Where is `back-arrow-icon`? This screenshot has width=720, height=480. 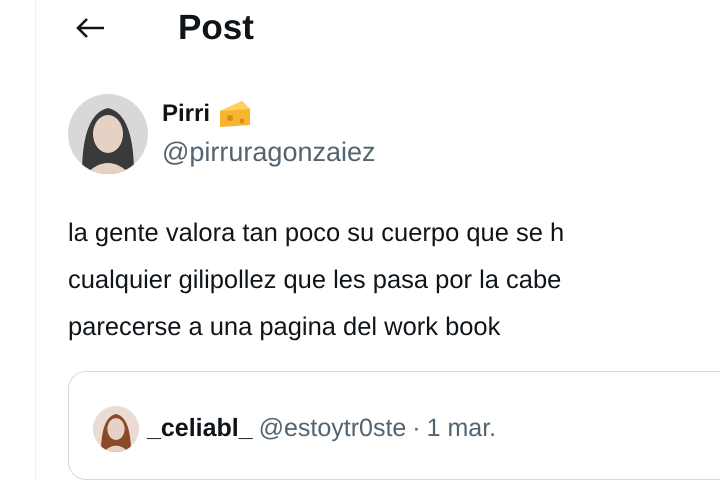 back-arrow-icon is located at coordinates (90, 28).